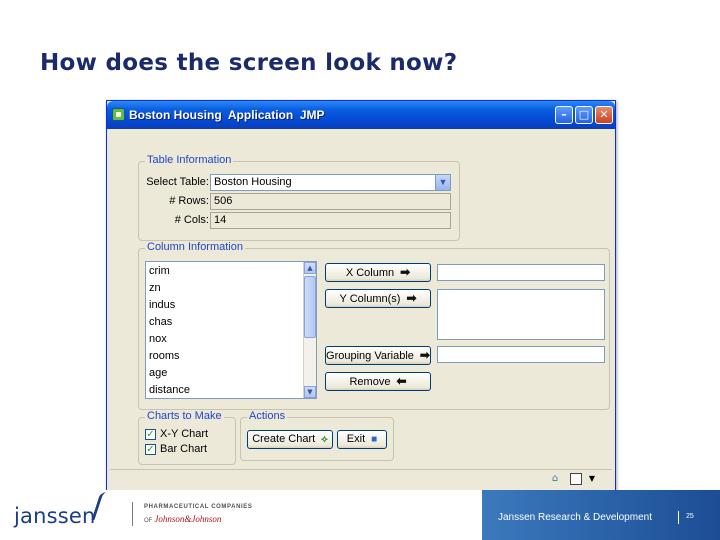  What do you see at coordinates (162, 305) in the screenshot?
I see `list-item: indus` at bounding box center [162, 305].